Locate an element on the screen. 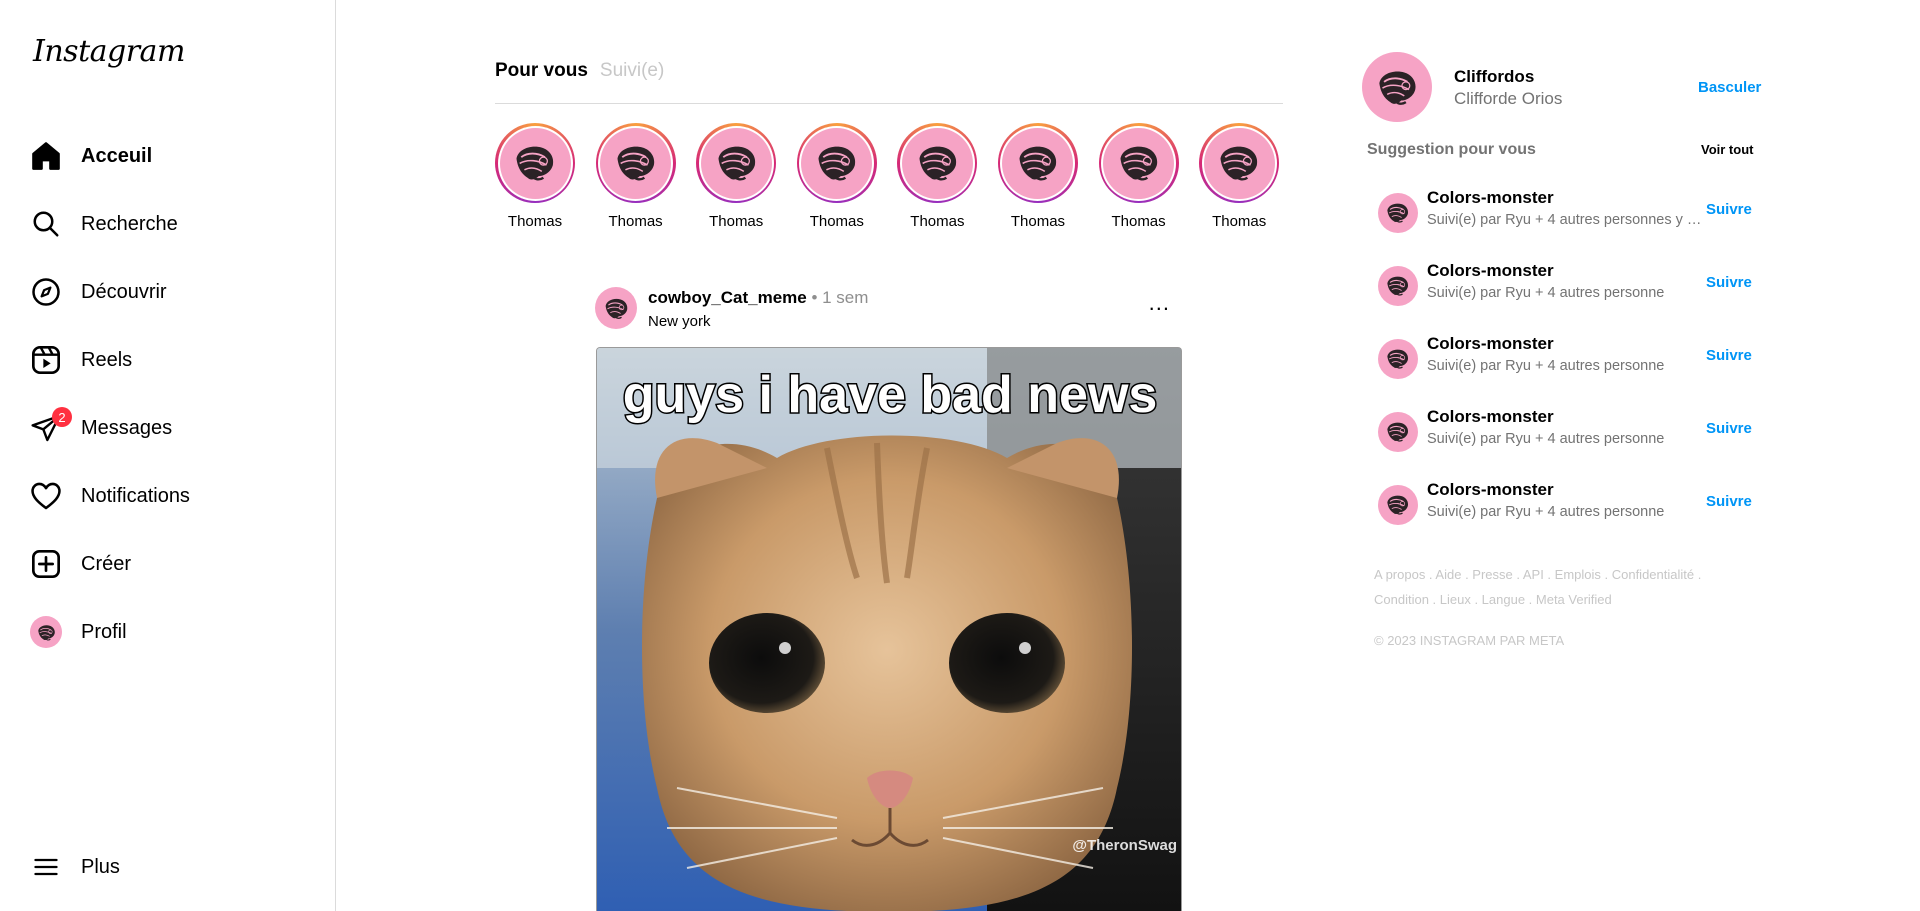 This screenshot has width=1920, height=911. tab-for-you: Pour vous is located at coordinates (541, 71).